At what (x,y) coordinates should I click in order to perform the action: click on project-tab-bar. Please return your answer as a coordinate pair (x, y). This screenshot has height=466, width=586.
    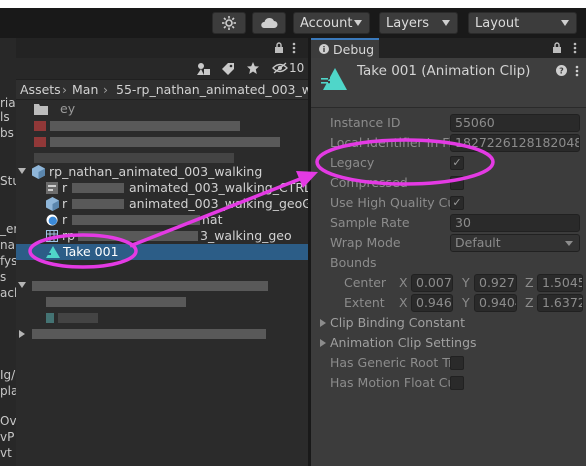
    Looking at the image, I should click on (162, 48).